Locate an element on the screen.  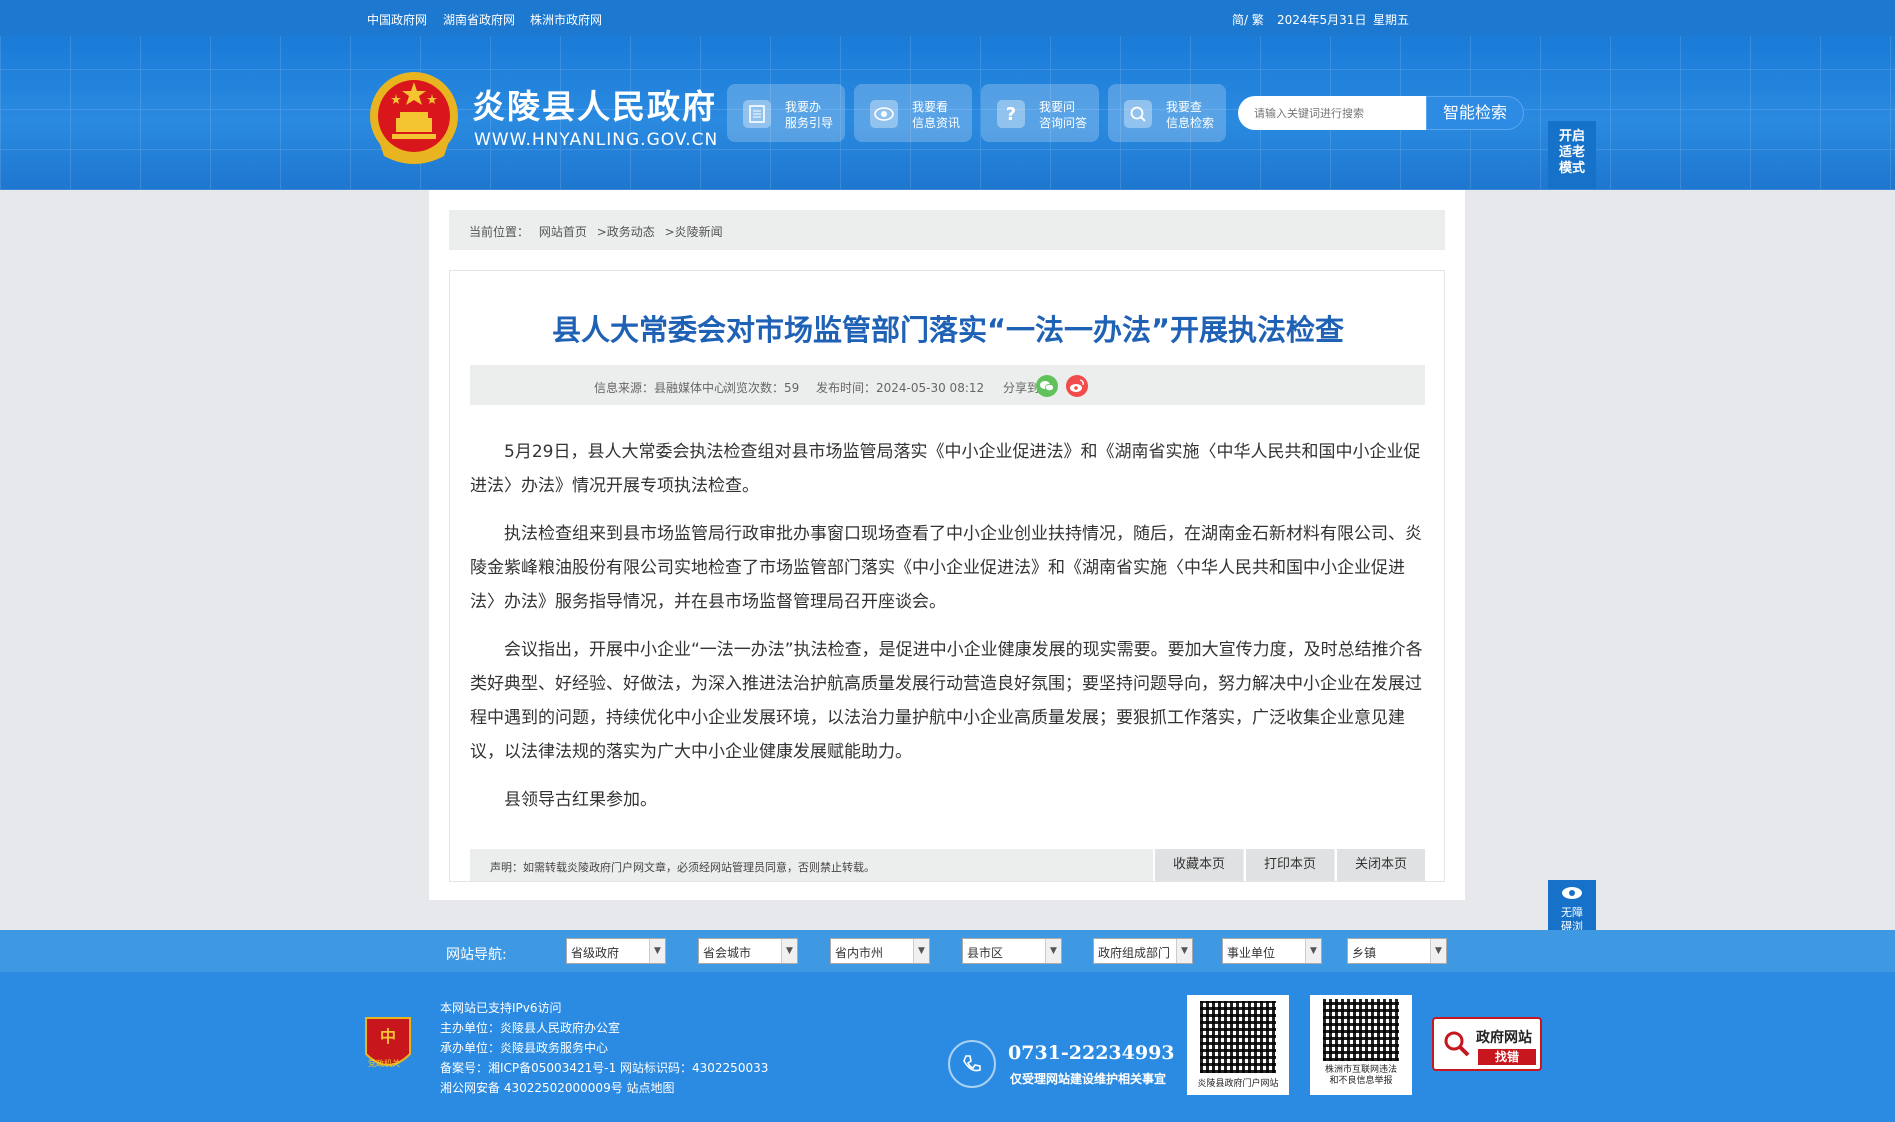
quick-link-search: 我要查 信息检索 is located at coordinates (1167, 113).